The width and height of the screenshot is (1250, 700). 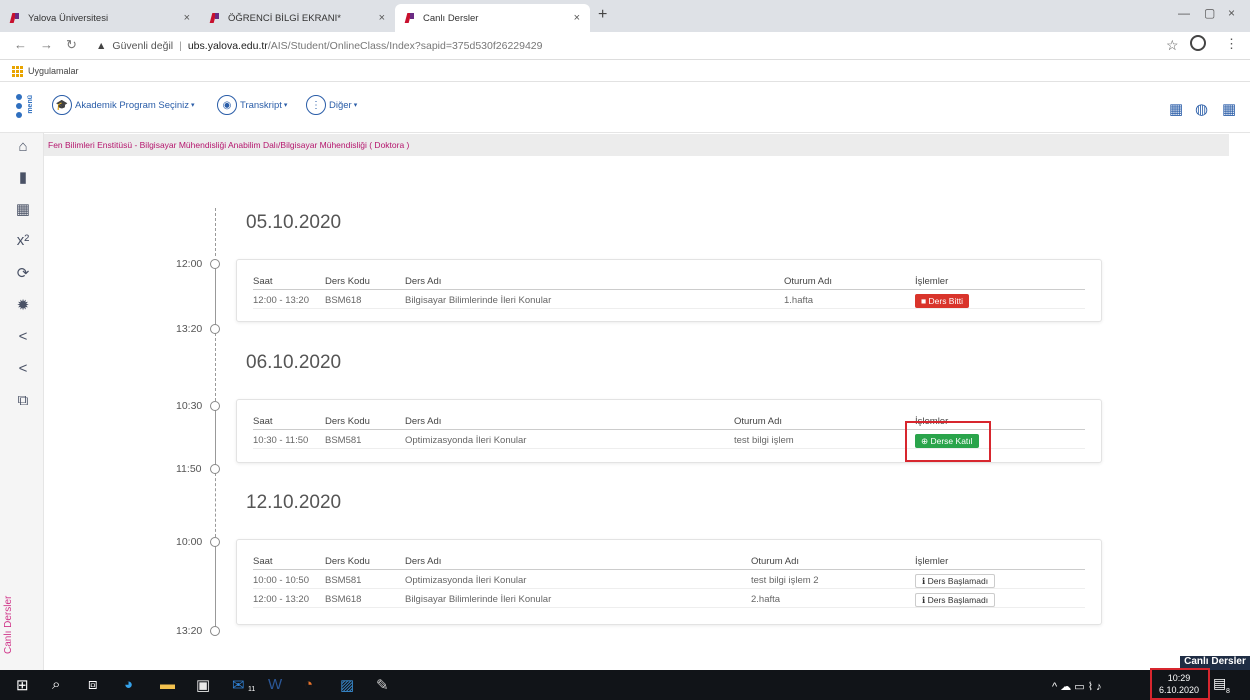 What do you see at coordinates (316, 105) in the screenshot?
I see `info-icon: ⋮` at bounding box center [316, 105].